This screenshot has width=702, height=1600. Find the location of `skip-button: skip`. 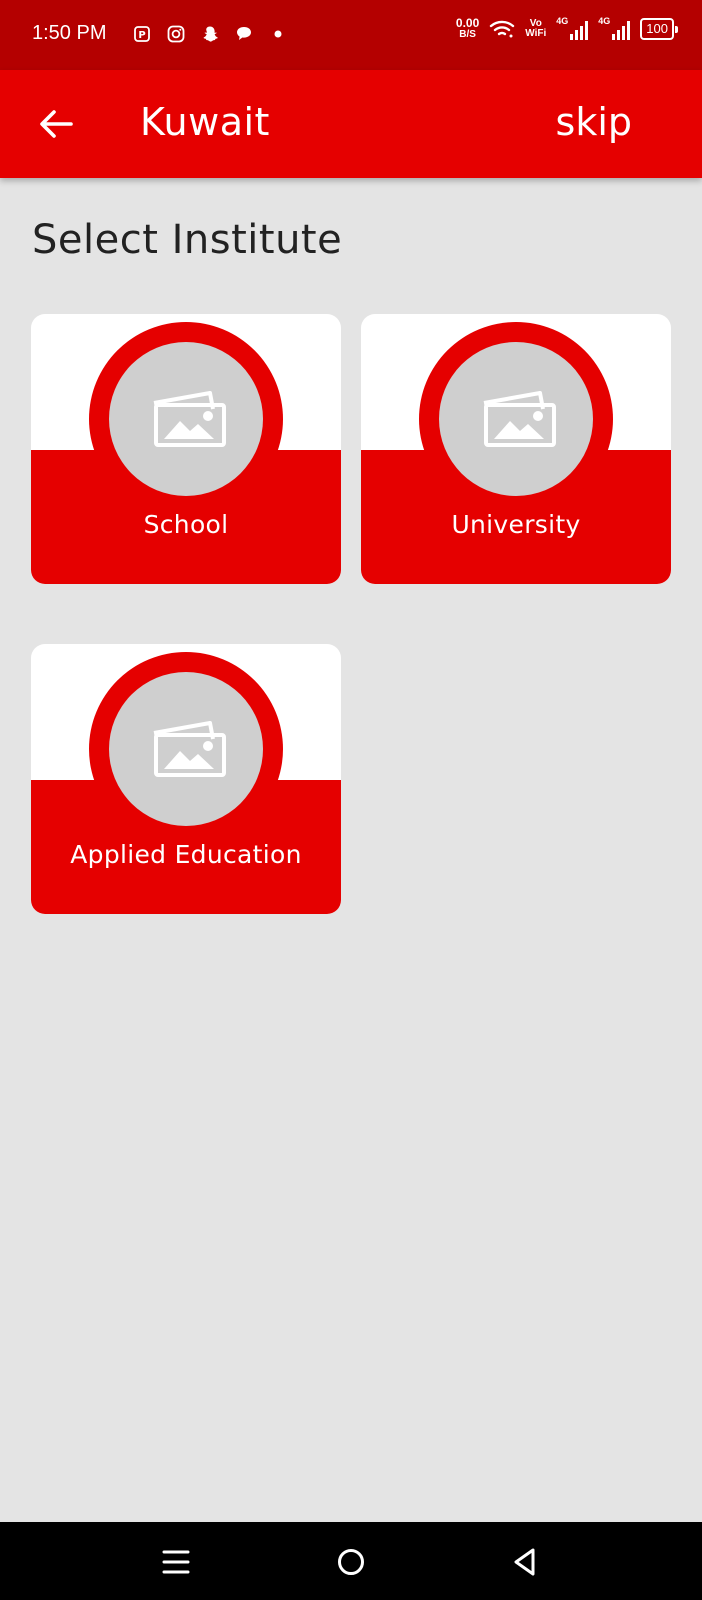

skip-button: skip is located at coordinates (594, 122).